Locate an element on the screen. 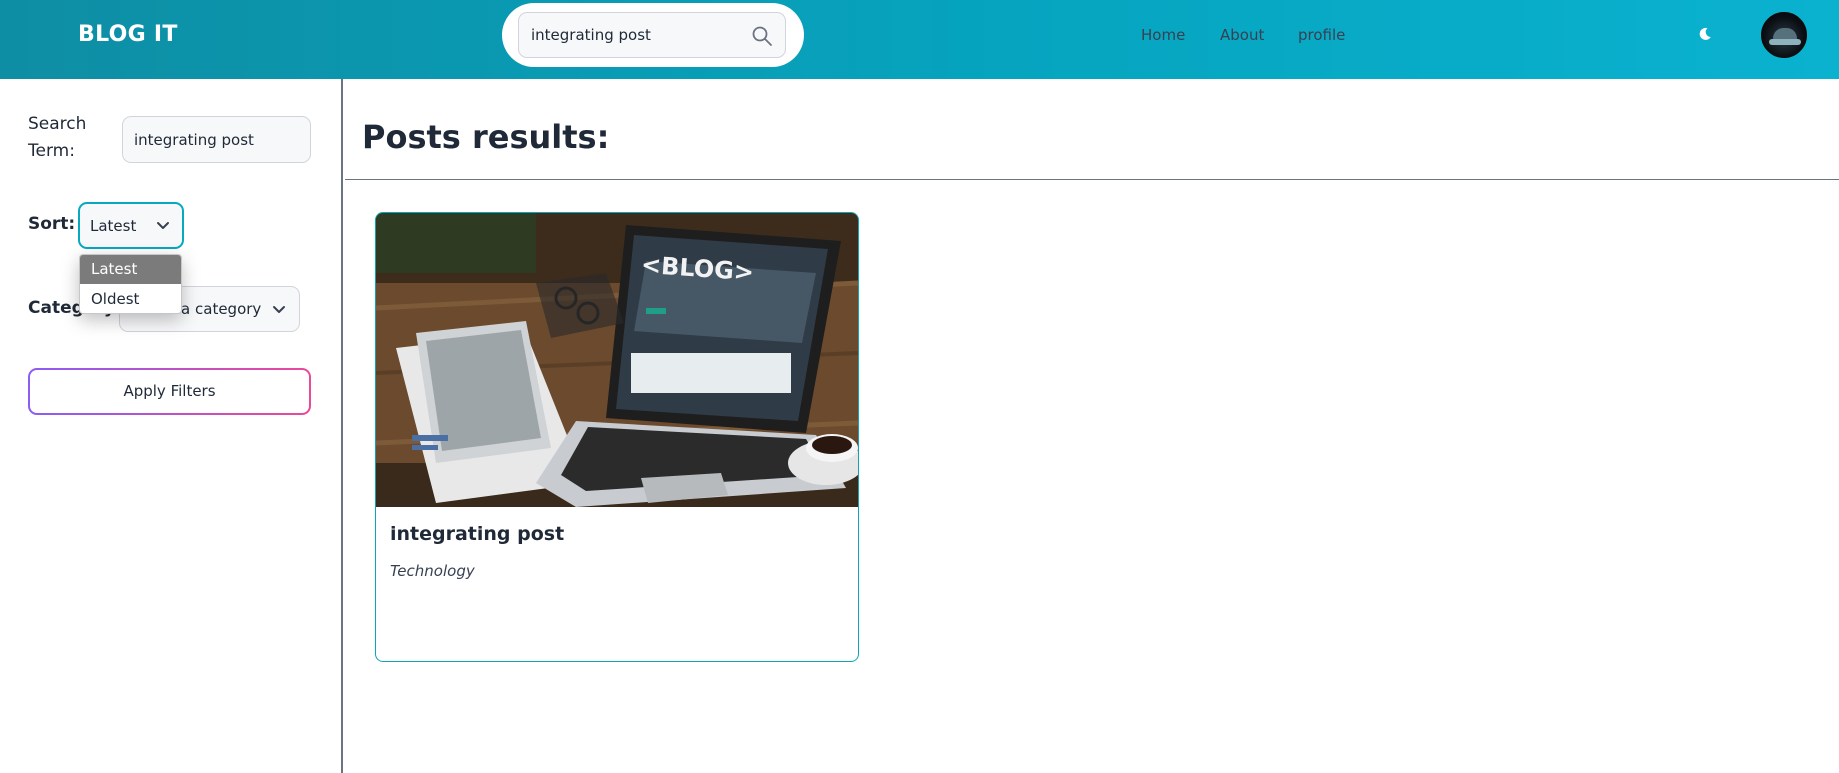 This screenshot has width=1839, height=773. post-category: Technology is located at coordinates (432, 571).